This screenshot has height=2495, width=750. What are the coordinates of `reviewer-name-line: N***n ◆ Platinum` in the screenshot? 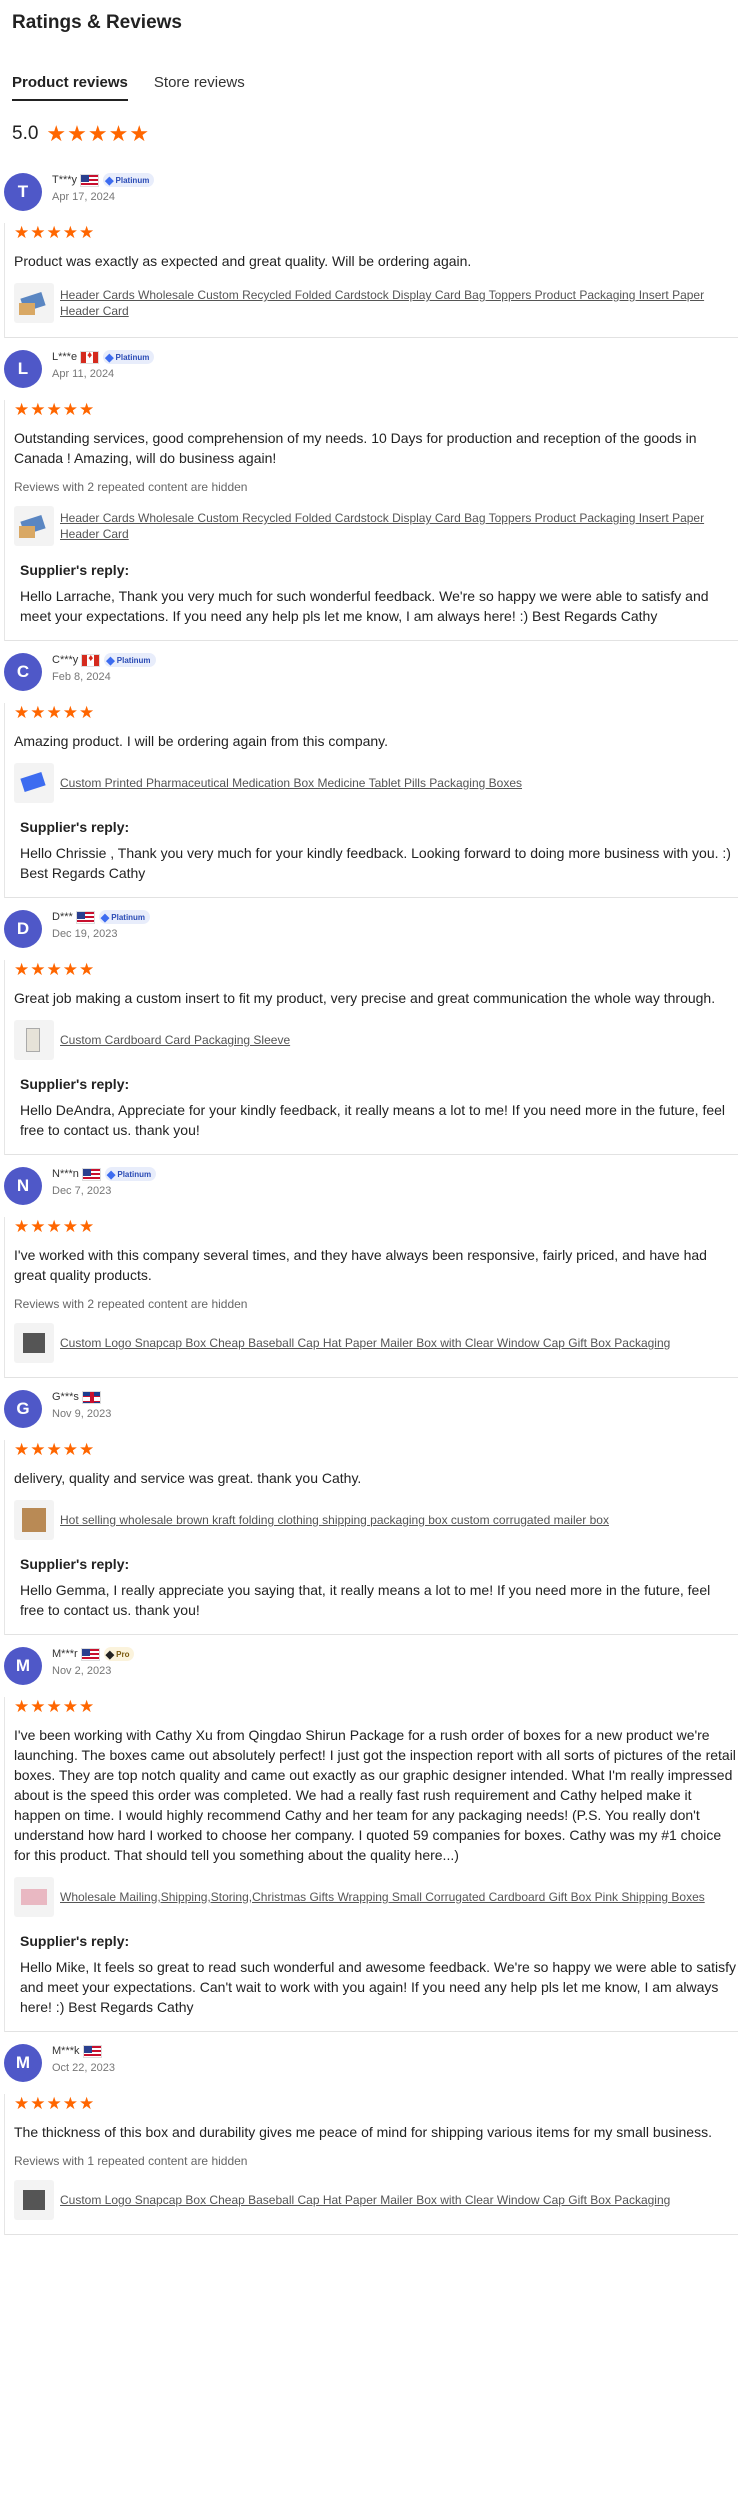 It's located at (104, 1174).